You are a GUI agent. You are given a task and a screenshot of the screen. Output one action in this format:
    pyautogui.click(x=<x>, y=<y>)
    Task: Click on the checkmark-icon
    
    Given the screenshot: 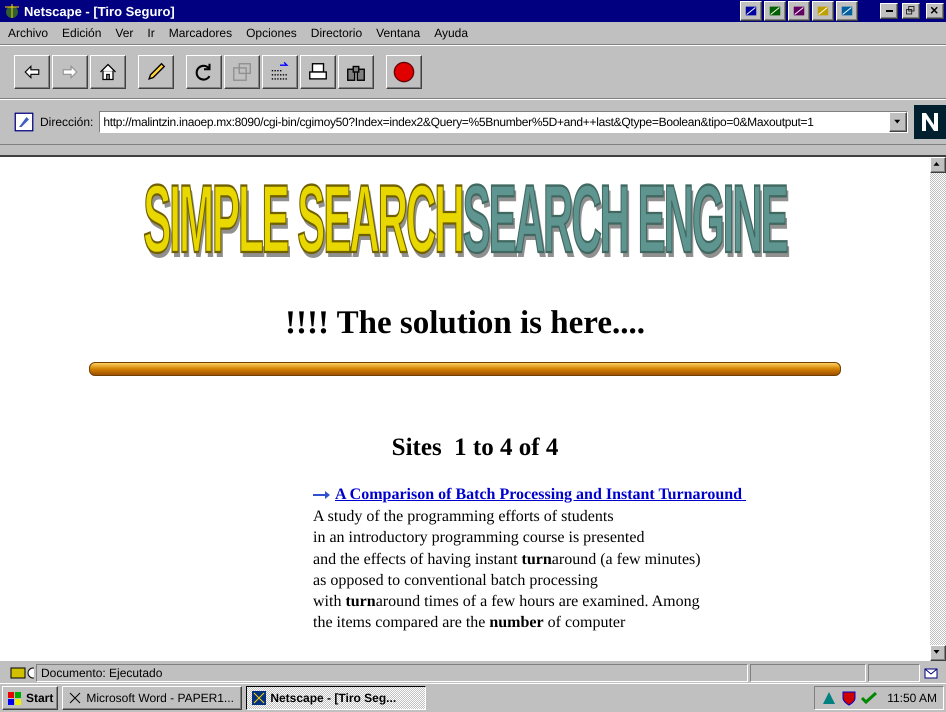 What is the action you would take?
    pyautogui.click(x=869, y=698)
    